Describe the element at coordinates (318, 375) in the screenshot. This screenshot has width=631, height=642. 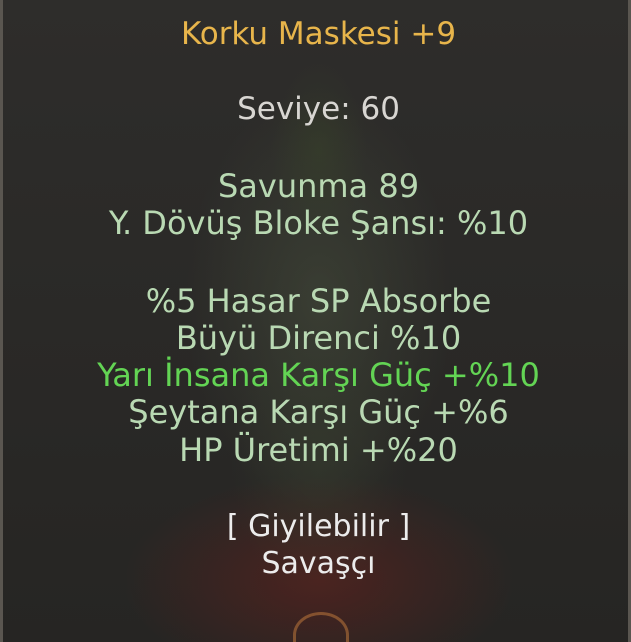
I see `bonus-half-human-strength: Yarı İnsana Karşı Güç +%10` at that location.